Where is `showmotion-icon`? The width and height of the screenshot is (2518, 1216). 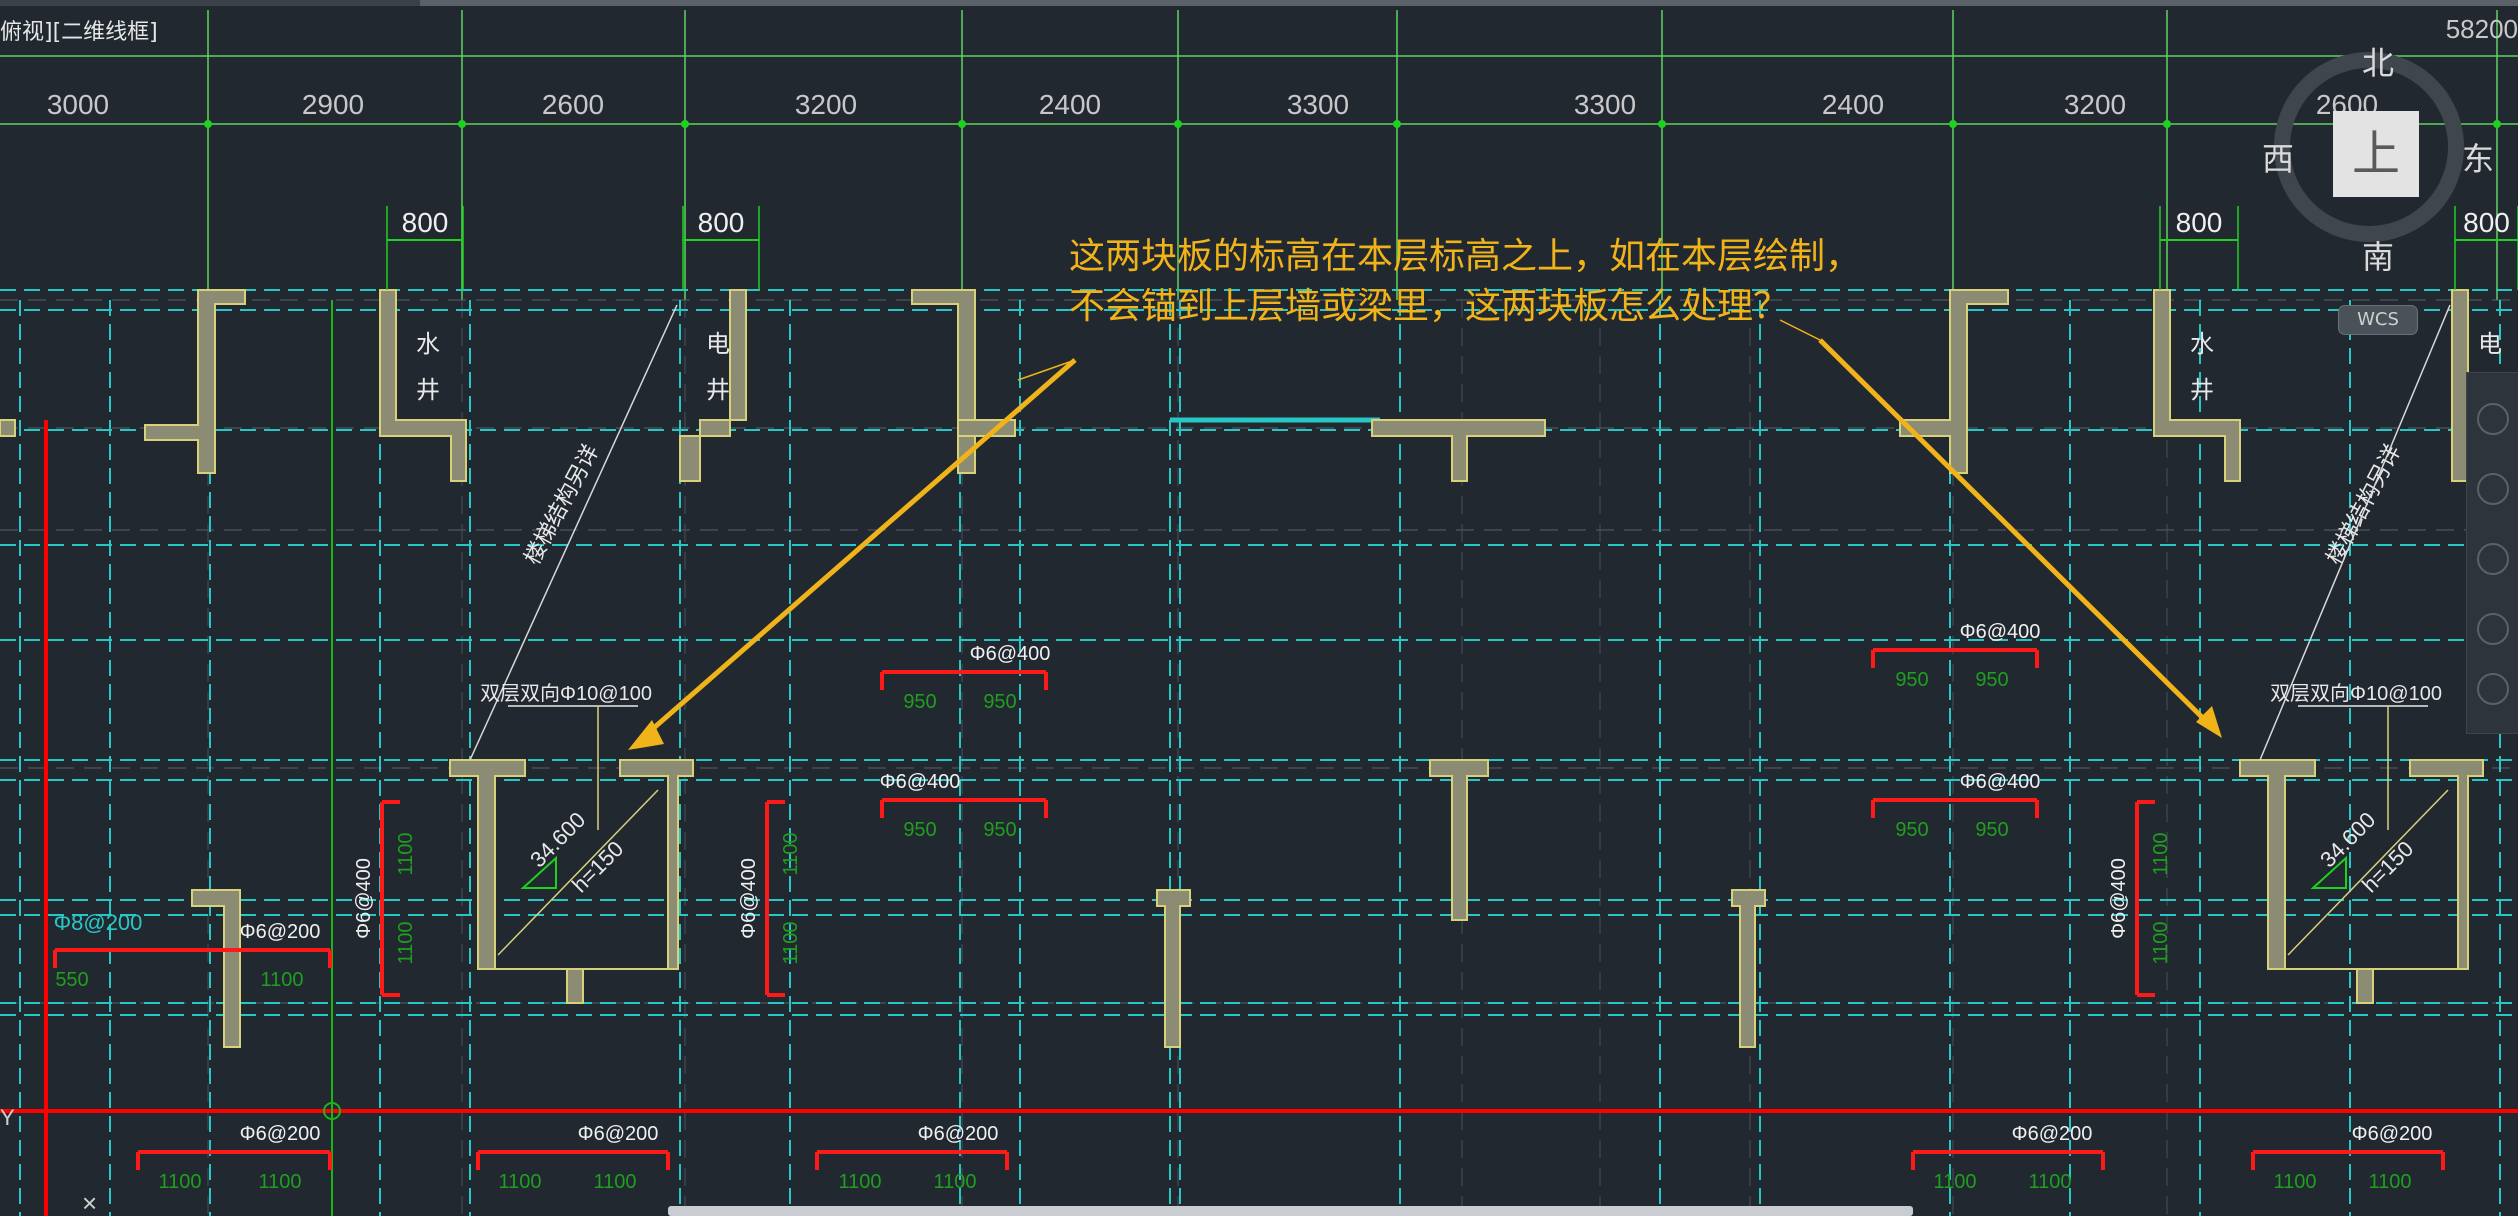 showmotion-icon is located at coordinates (2493, 689).